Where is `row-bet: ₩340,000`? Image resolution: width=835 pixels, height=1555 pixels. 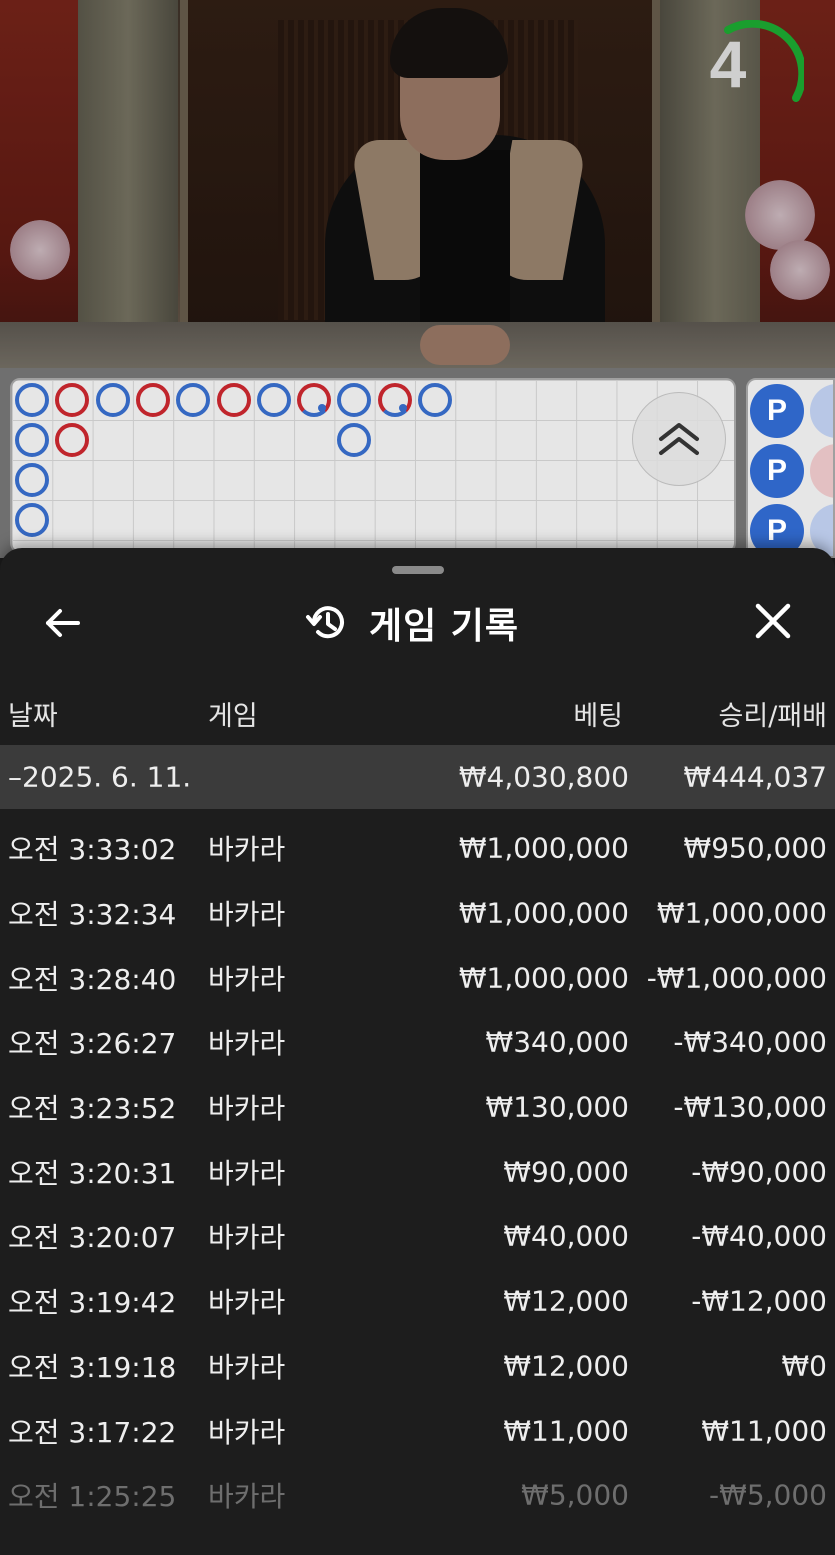
row-bet: ₩340,000 is located at coordinates (557, 1042).